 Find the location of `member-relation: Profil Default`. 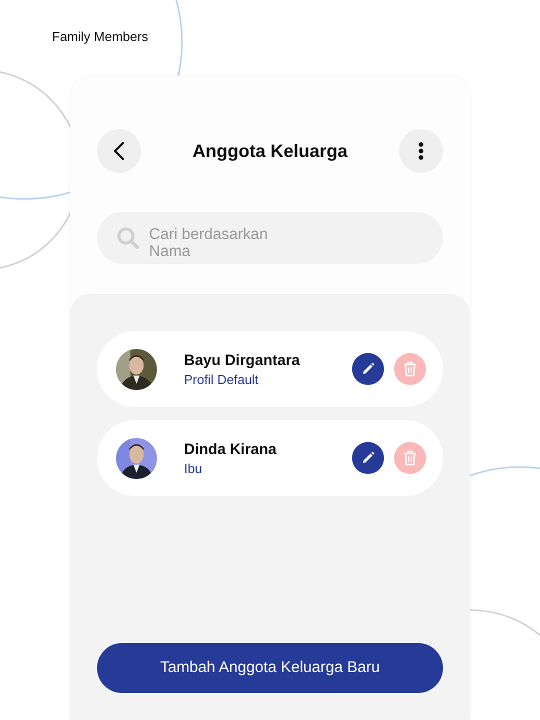

member-relation: Profil Default is located at coordinates (222, 379).